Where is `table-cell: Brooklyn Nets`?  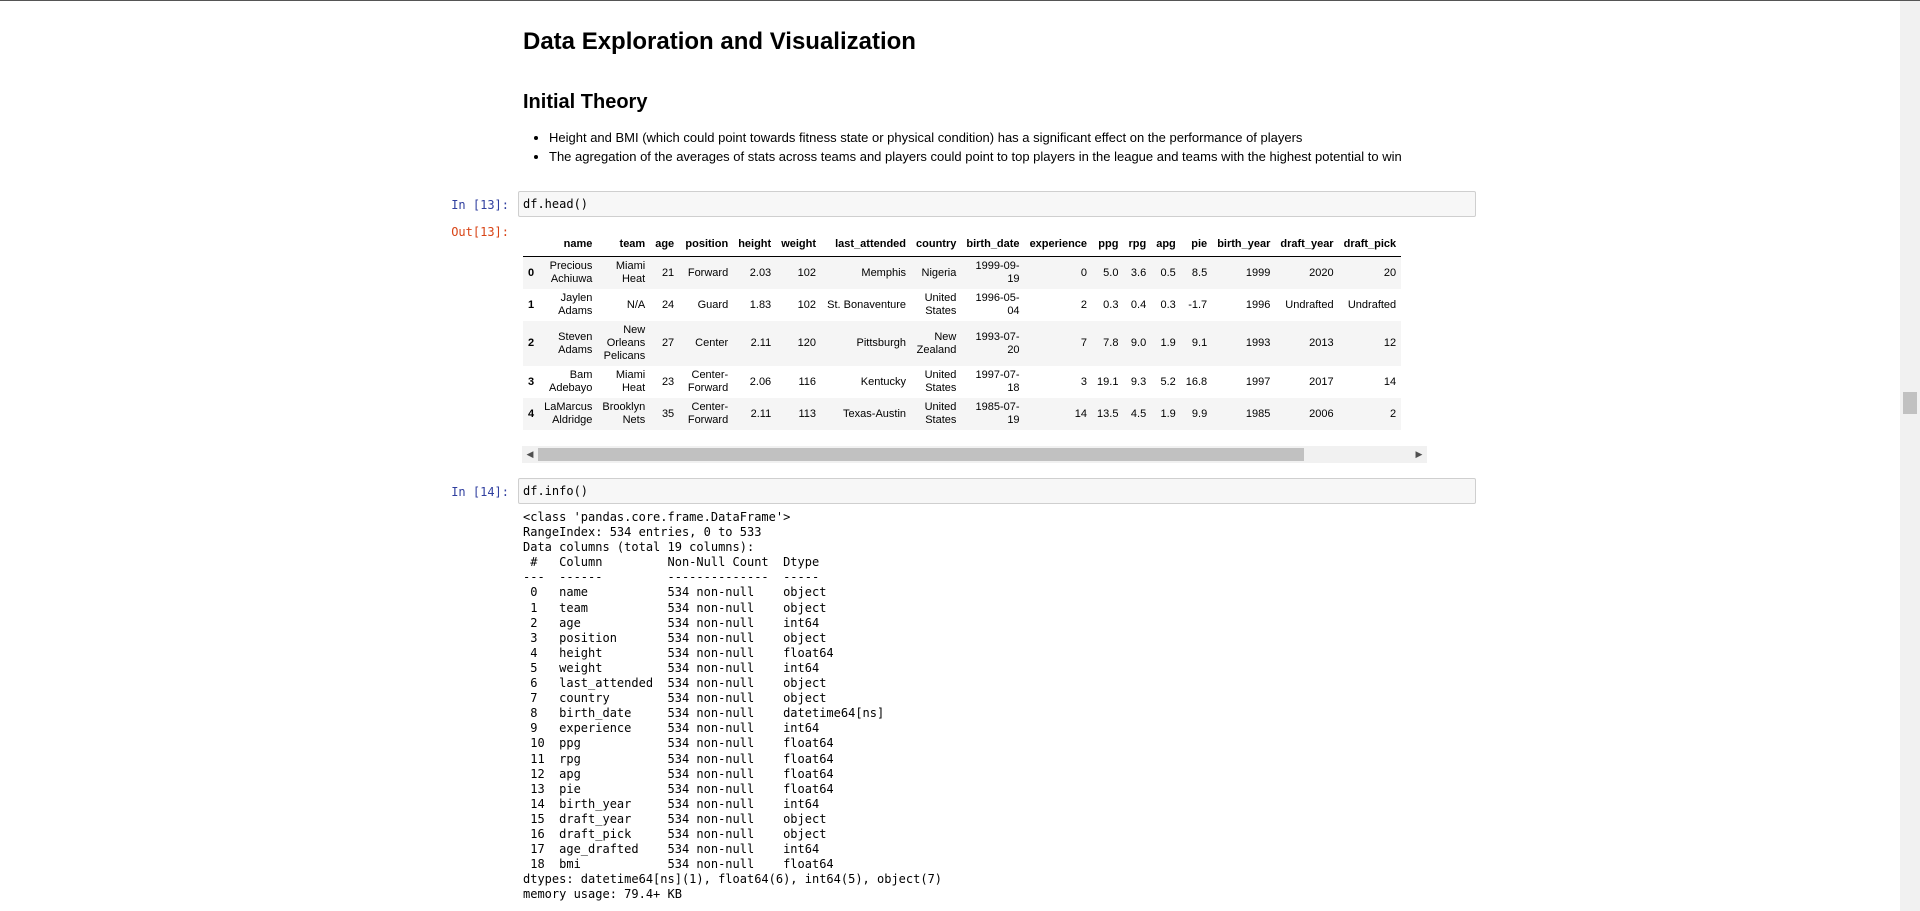 table-cell: Brooklyn Nets is located at coordinates (624, 413).